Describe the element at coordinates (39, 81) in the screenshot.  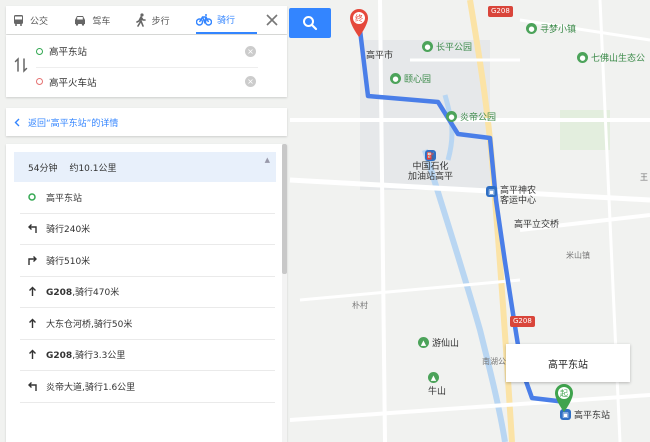
I see `destination-dot-icon` at that location.